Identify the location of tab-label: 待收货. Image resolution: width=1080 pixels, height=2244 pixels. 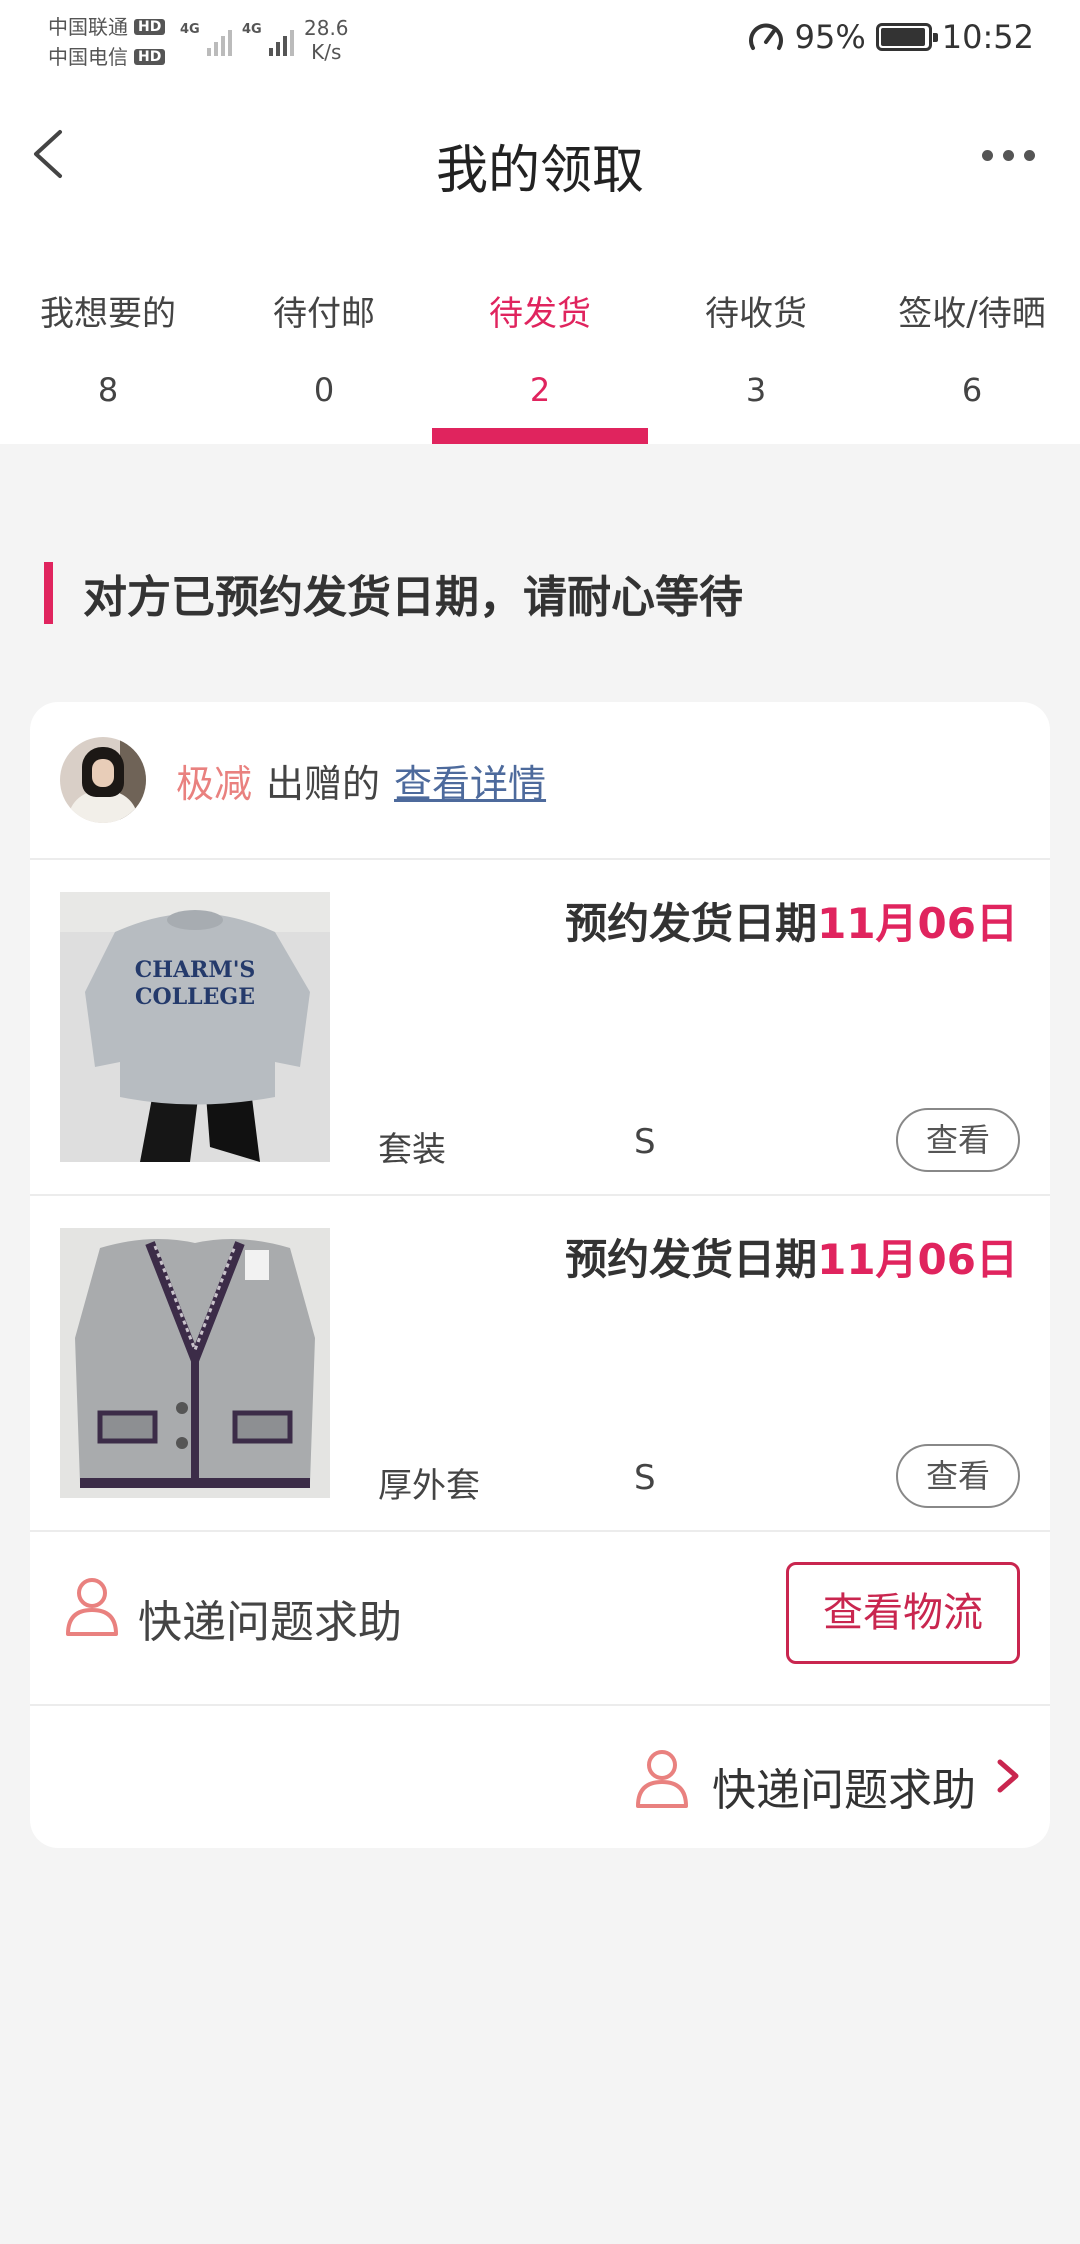
(756, 314).